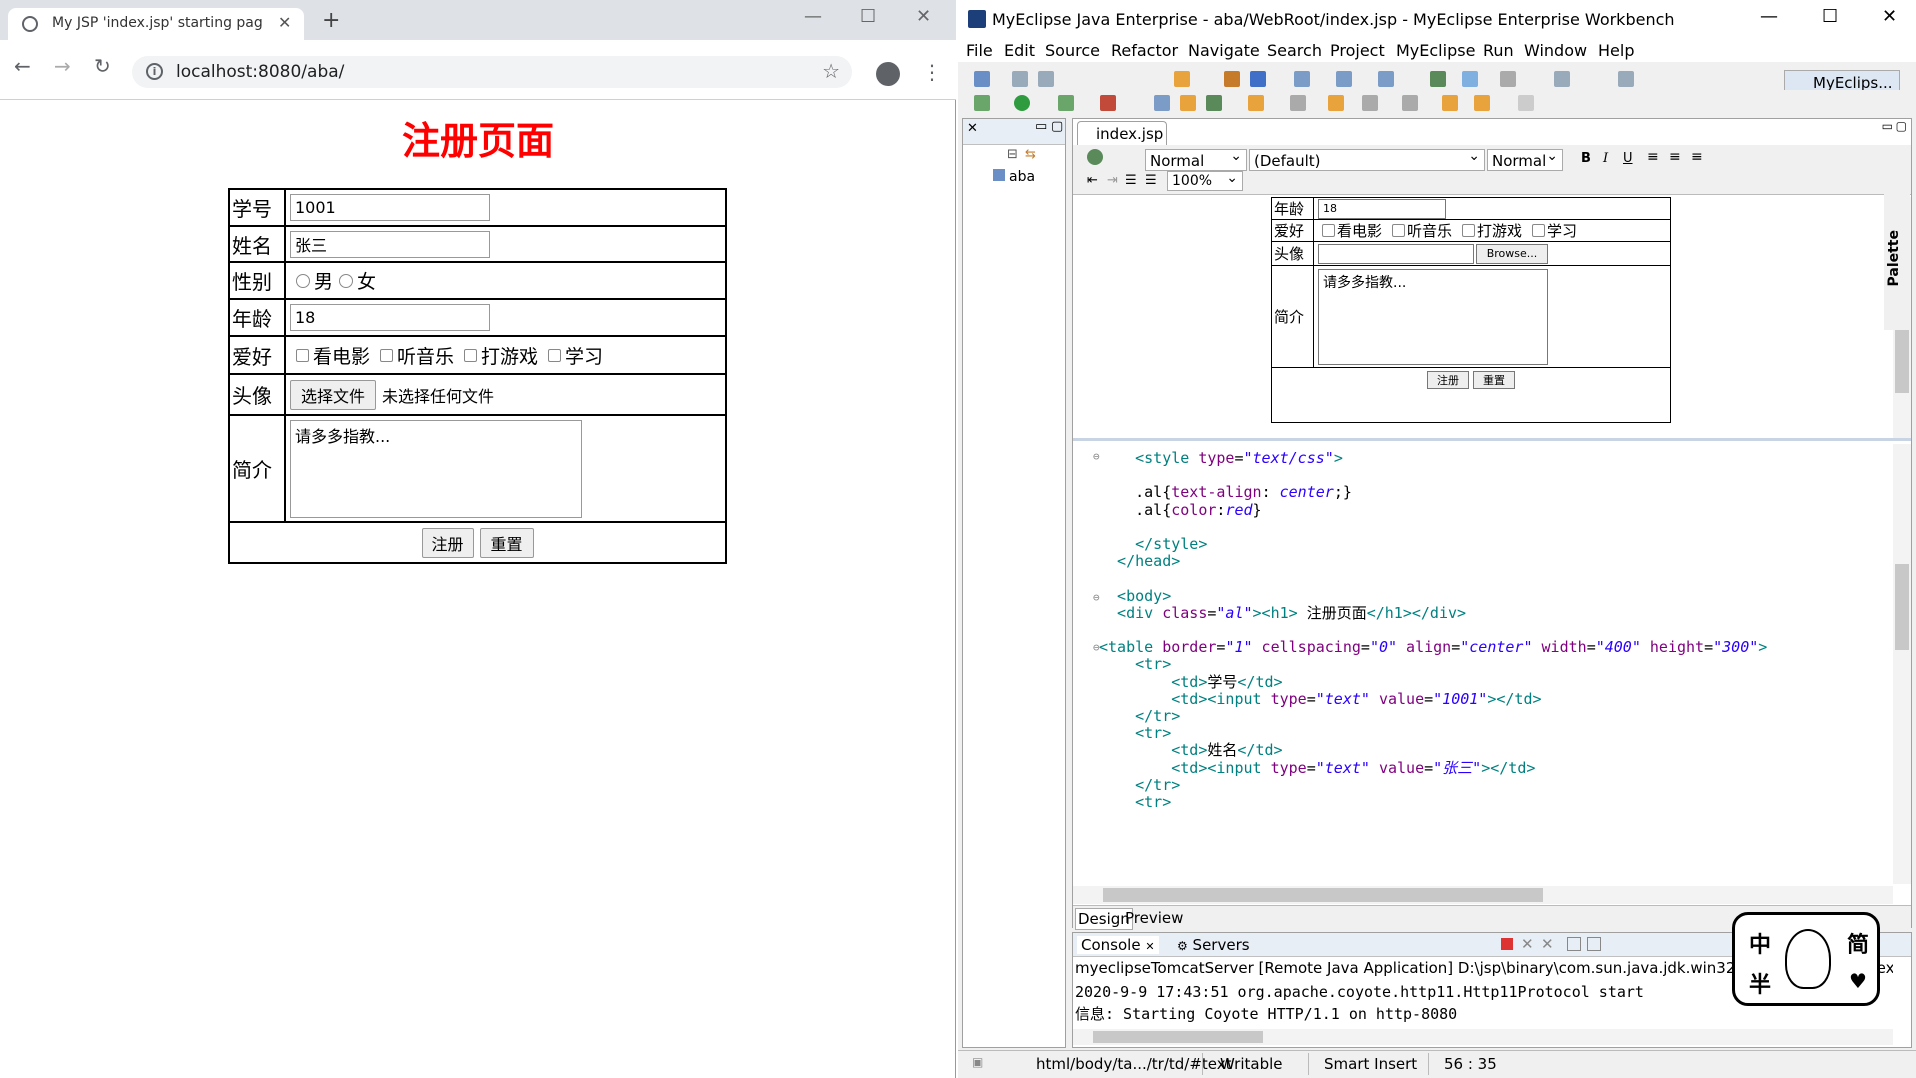 The height and width of the screenshot is (1078, 1916). I want to click on close-view-icon: ✕, so click(972, 128).